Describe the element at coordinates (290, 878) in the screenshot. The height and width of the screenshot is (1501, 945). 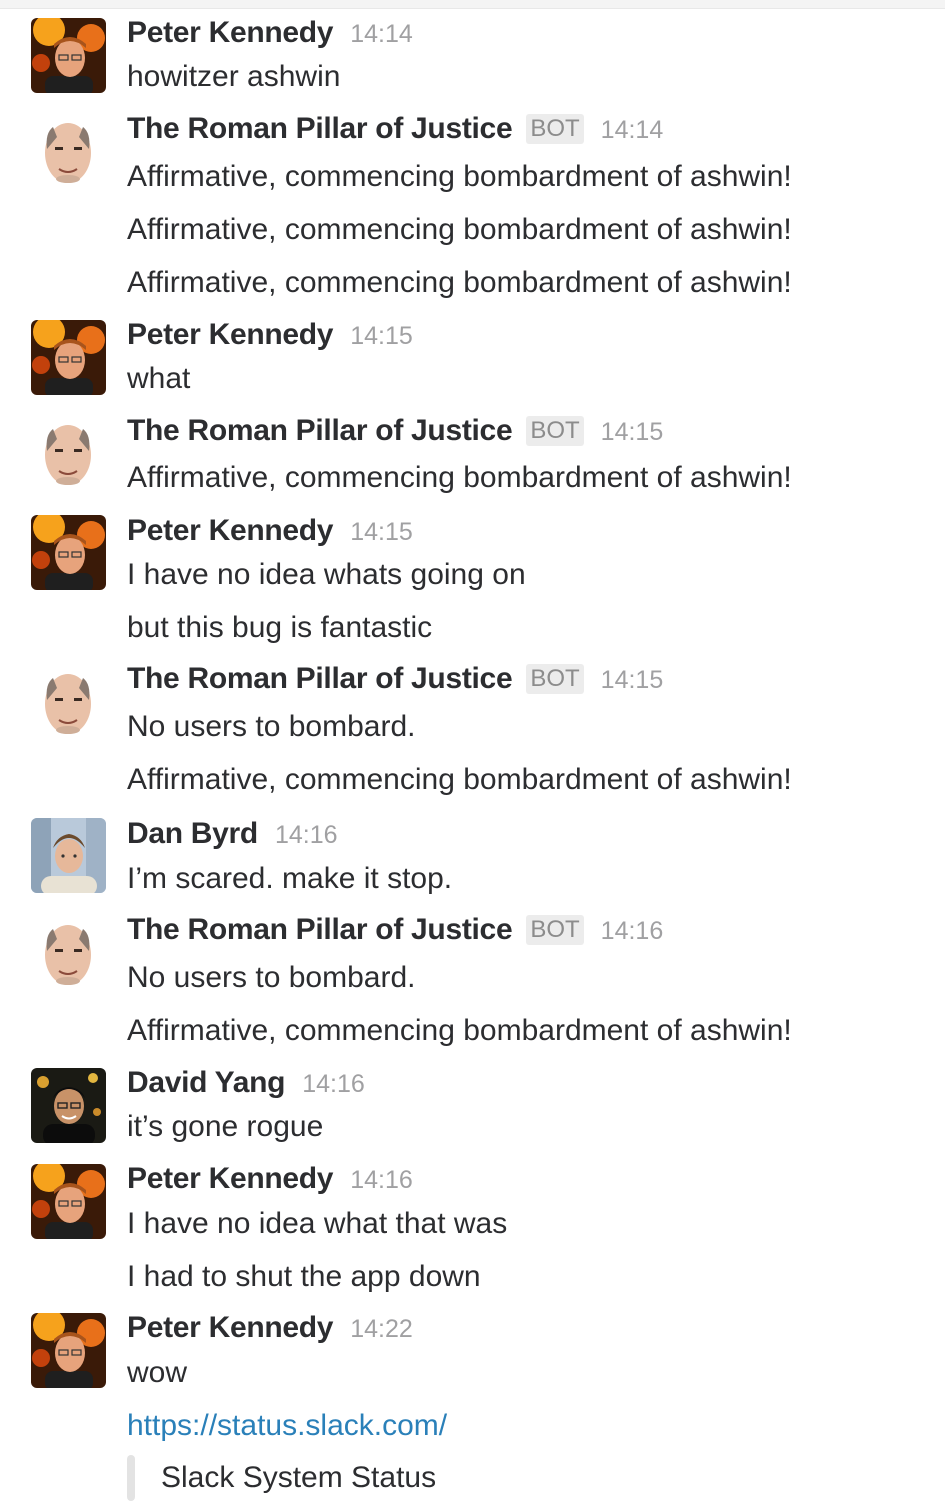
I see `message-text: I’m scared. make it stop.` at that location.